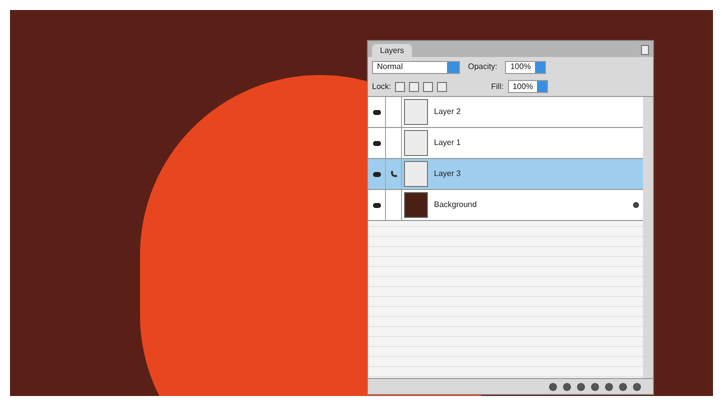 The height and width of the screenshot is (407, 722). Describe the element at coordinates (392, 50) in the screenshot. I see `panel-tab: Layers` at that location.